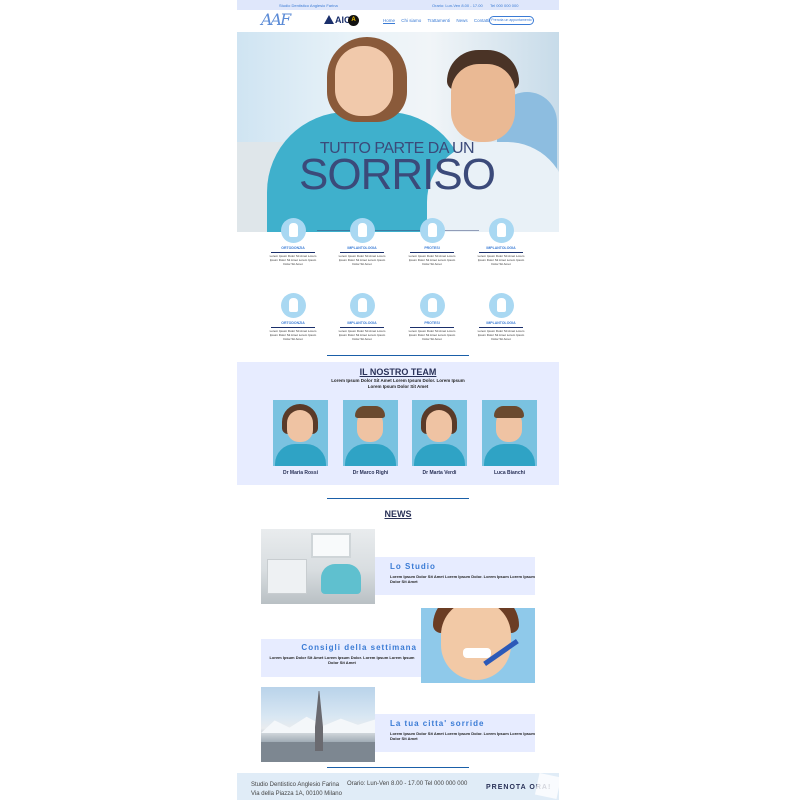  What do you see at coordinates (413, 566) in the screenshot?
I see `news-card-title: Lo Studio` at bounding box center [413, 566].